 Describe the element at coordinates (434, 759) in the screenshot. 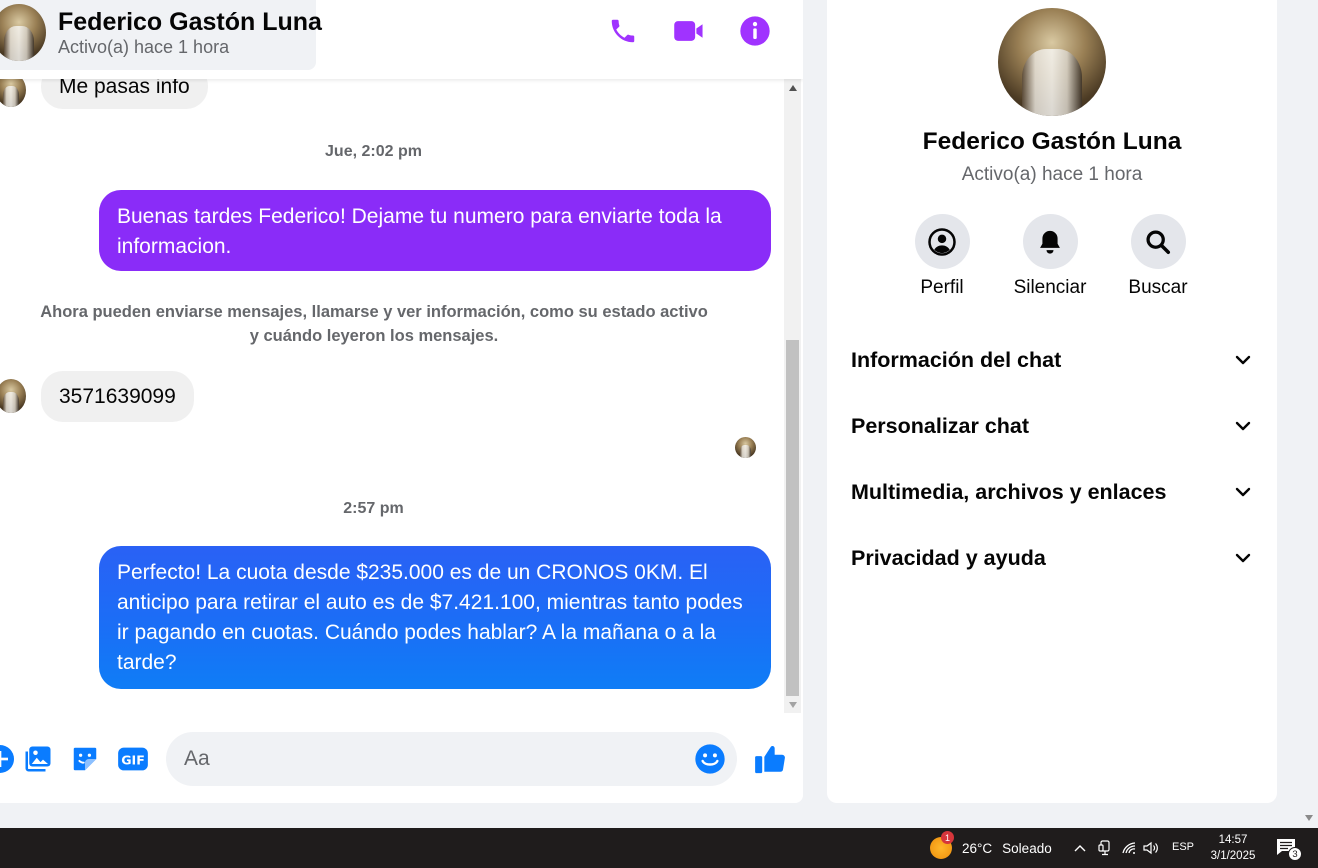

I see `message-input` at that location.